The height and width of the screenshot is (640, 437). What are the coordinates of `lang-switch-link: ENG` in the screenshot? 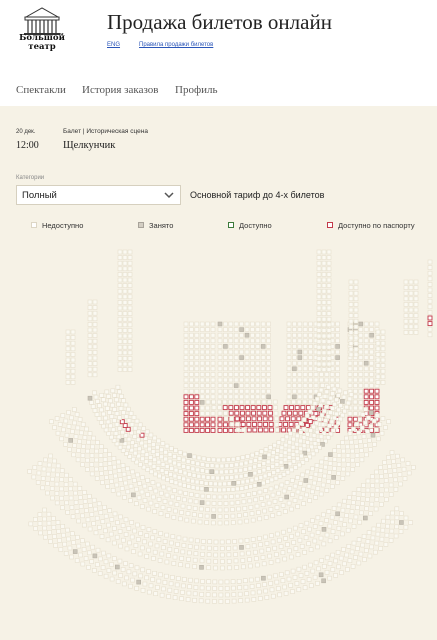 It's located at (113, 45).